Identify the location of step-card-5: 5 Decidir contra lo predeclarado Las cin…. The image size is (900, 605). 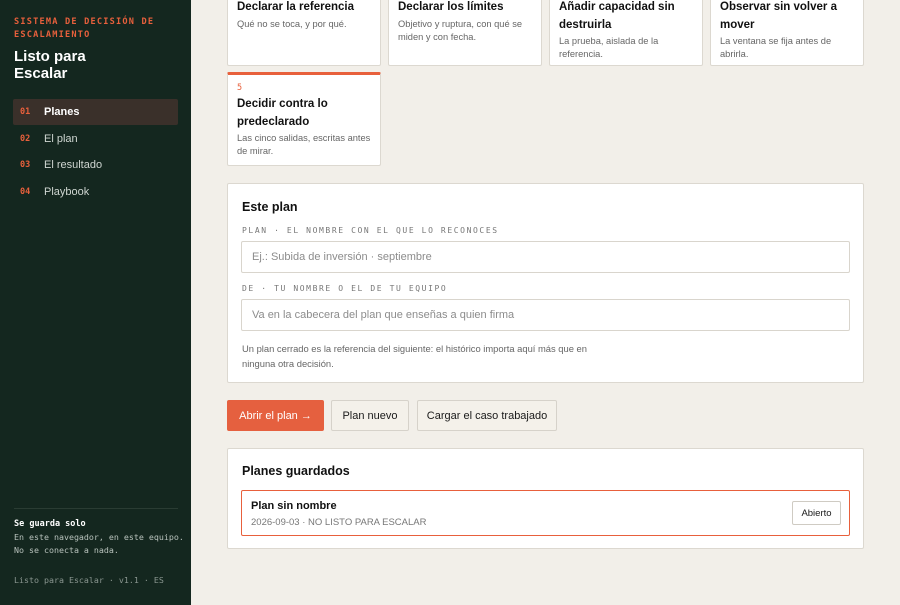
(304, 119).